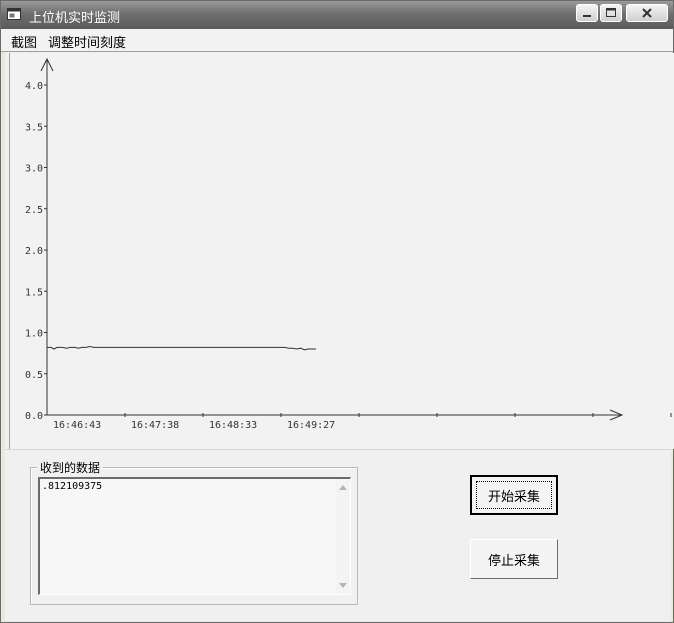 Image resolution: width=674 pixels, height=623 pixels. Describe the element at coordinates (77, 425) in the screenshot. I see `x-tick-label: 16:46:43` at that location.